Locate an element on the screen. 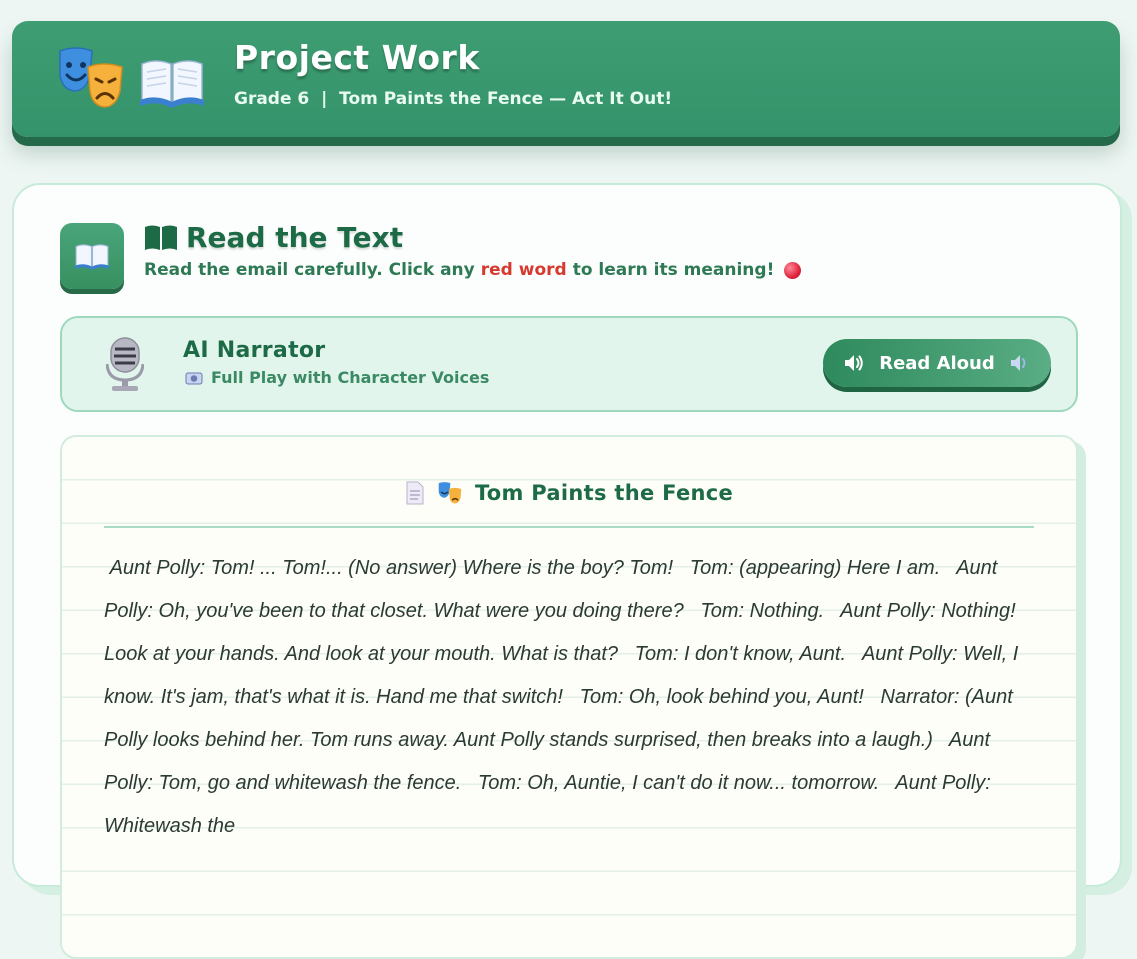 The width and height of the screenshot is (1137, 959). read-aloud-button: Read Aloud is located at coordinates (937, 363).